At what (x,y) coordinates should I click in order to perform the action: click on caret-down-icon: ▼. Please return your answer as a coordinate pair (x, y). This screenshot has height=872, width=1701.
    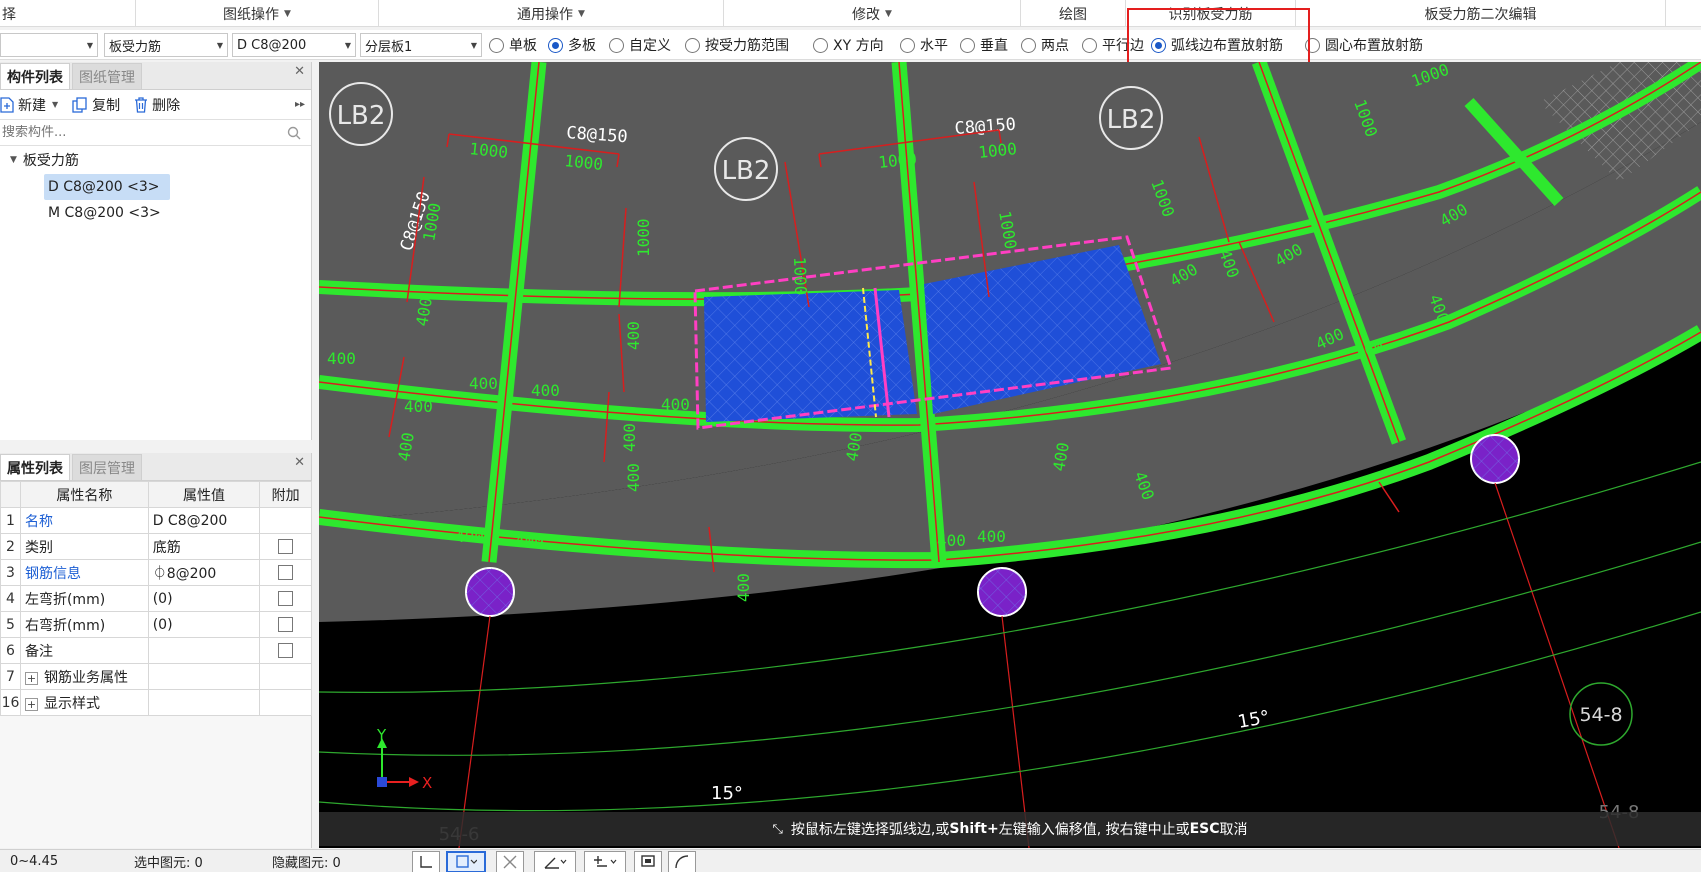
    Looking at the image, I should click on (888, 13).